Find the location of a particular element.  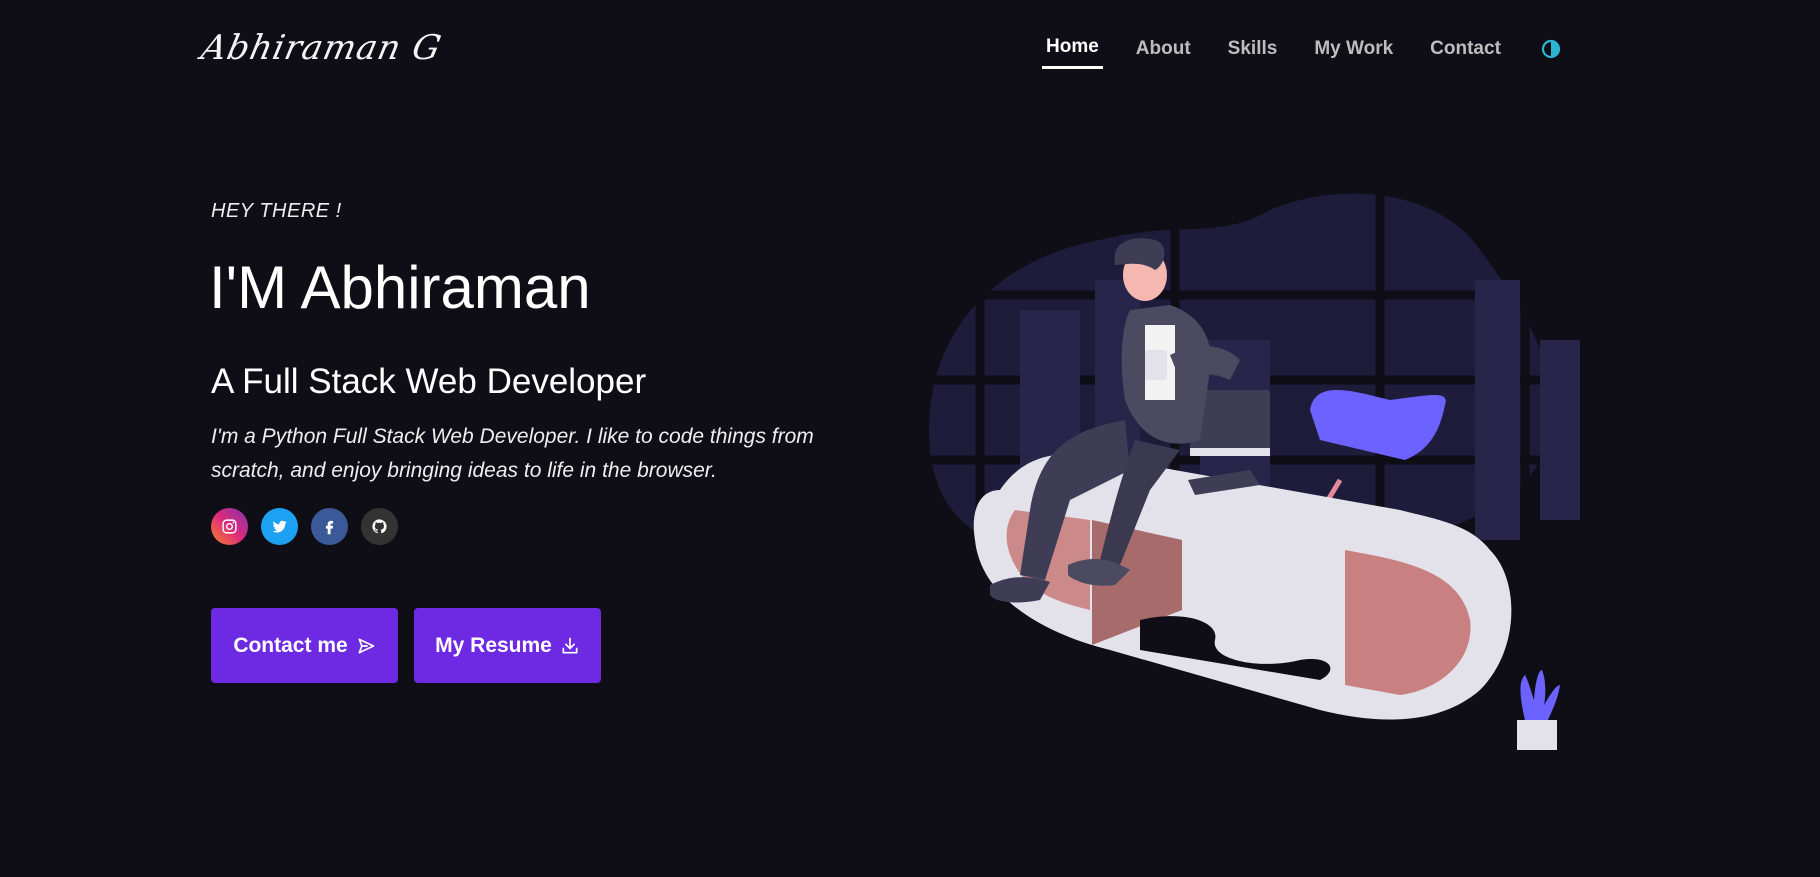

nav-my-work: My Work is located at coordinates (1353, 53).